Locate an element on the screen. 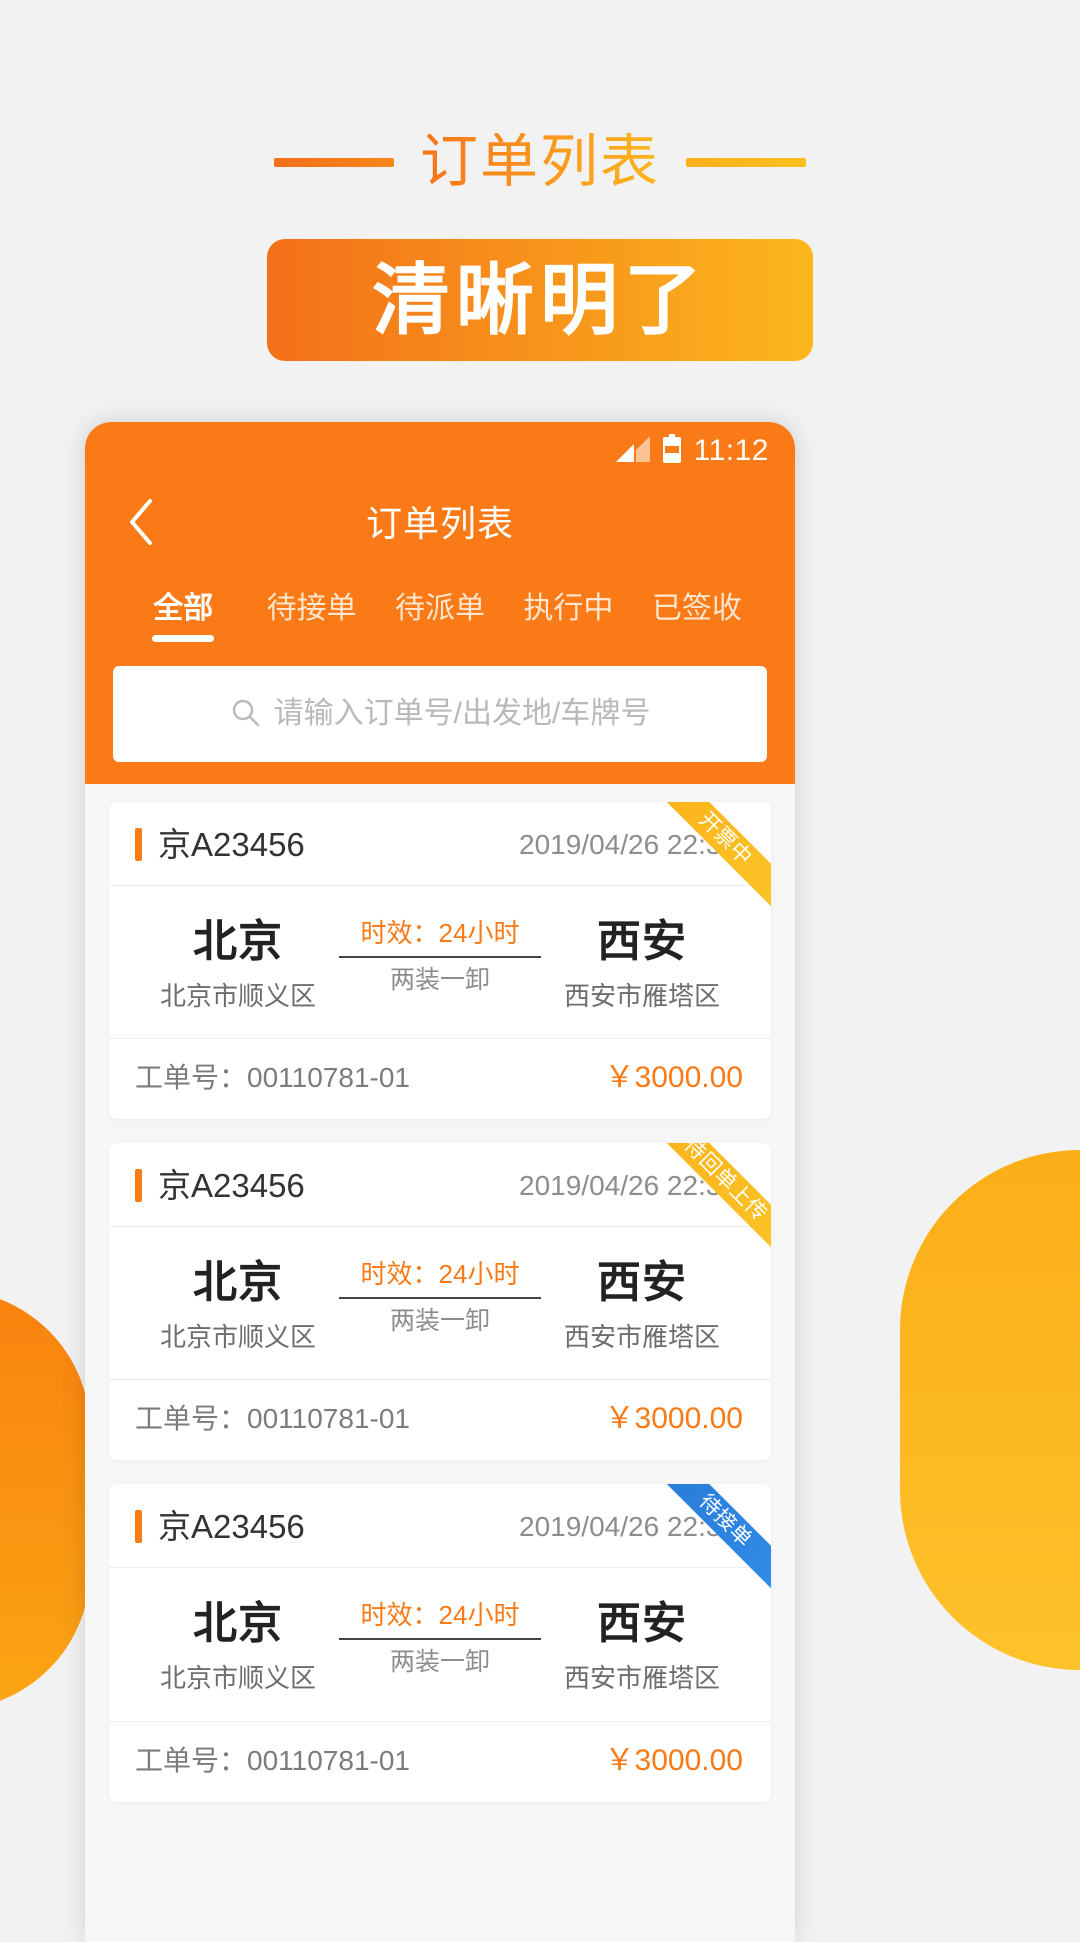  nav-bar: 订单列表 is located at coordinates (440, 524).